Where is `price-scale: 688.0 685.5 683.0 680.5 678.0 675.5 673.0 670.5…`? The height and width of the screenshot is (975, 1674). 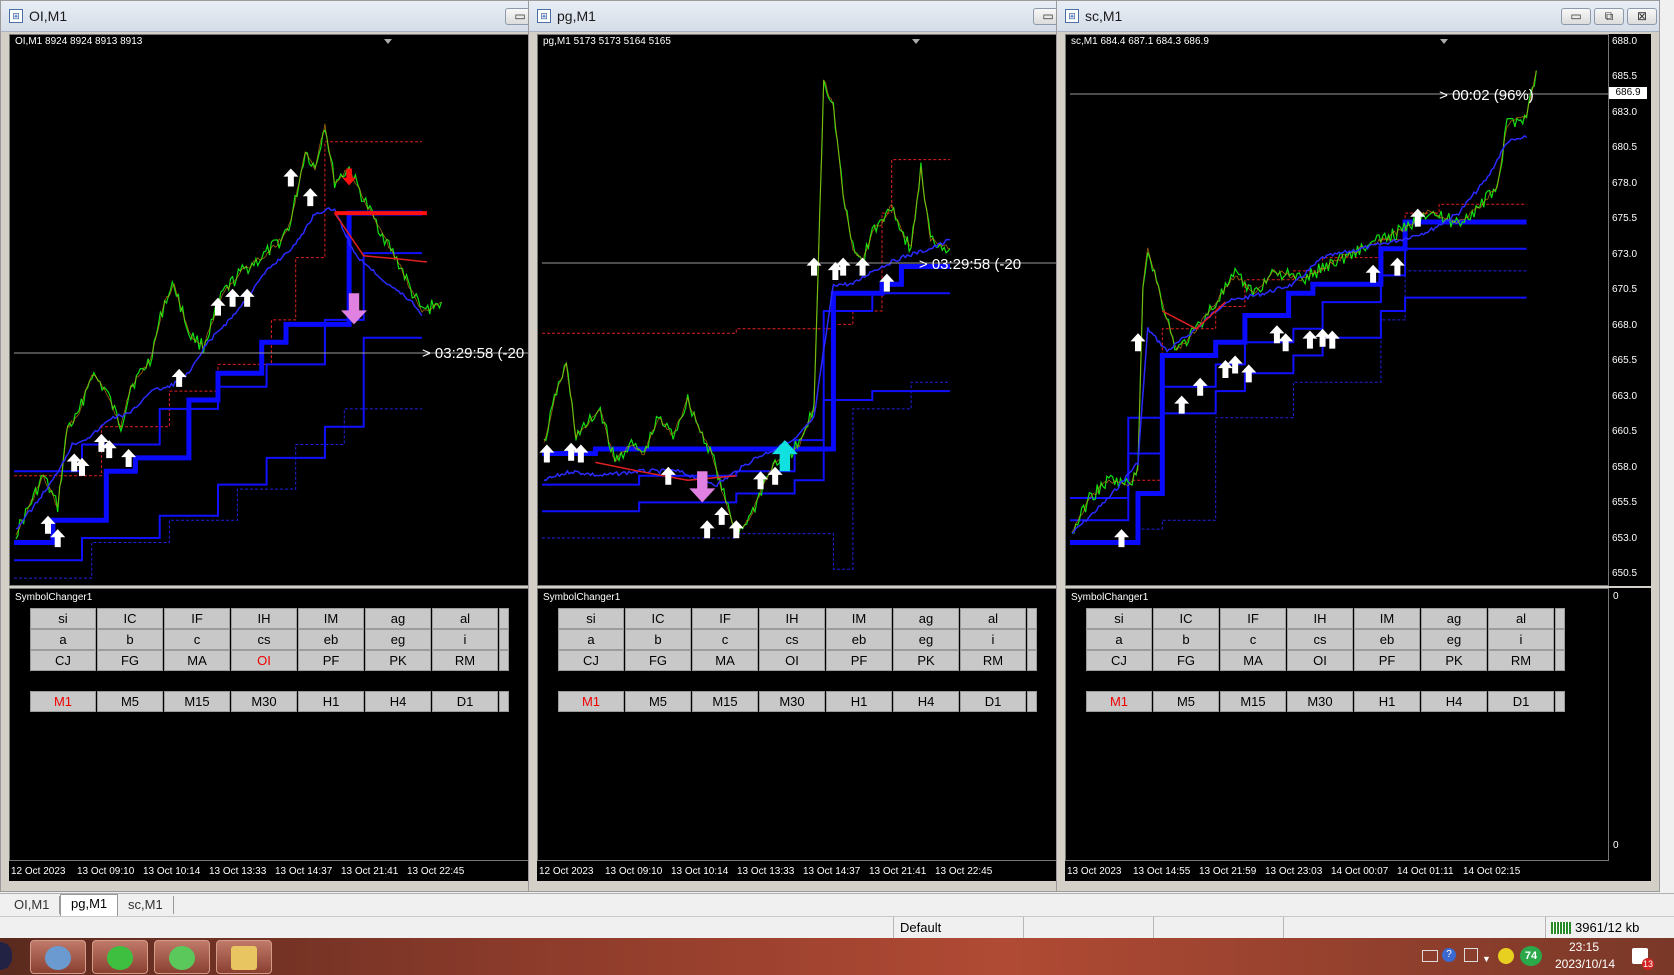
price-scale: 688.0 685.5 683.0 680.5 678.0 675.5 673.0 670.5… is located at coordinates (1630, 310).